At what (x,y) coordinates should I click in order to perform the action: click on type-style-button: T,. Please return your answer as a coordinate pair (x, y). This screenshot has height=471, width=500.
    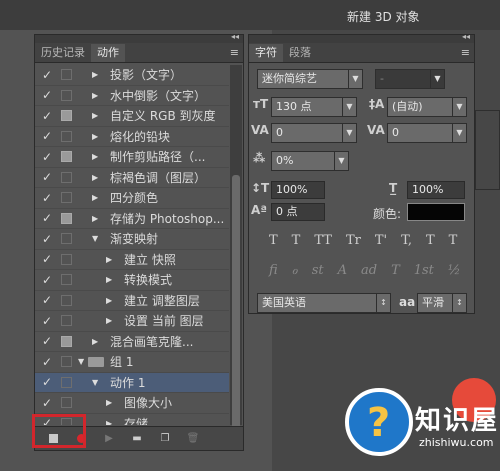
    Looking at the image, I should click on (406, 240).